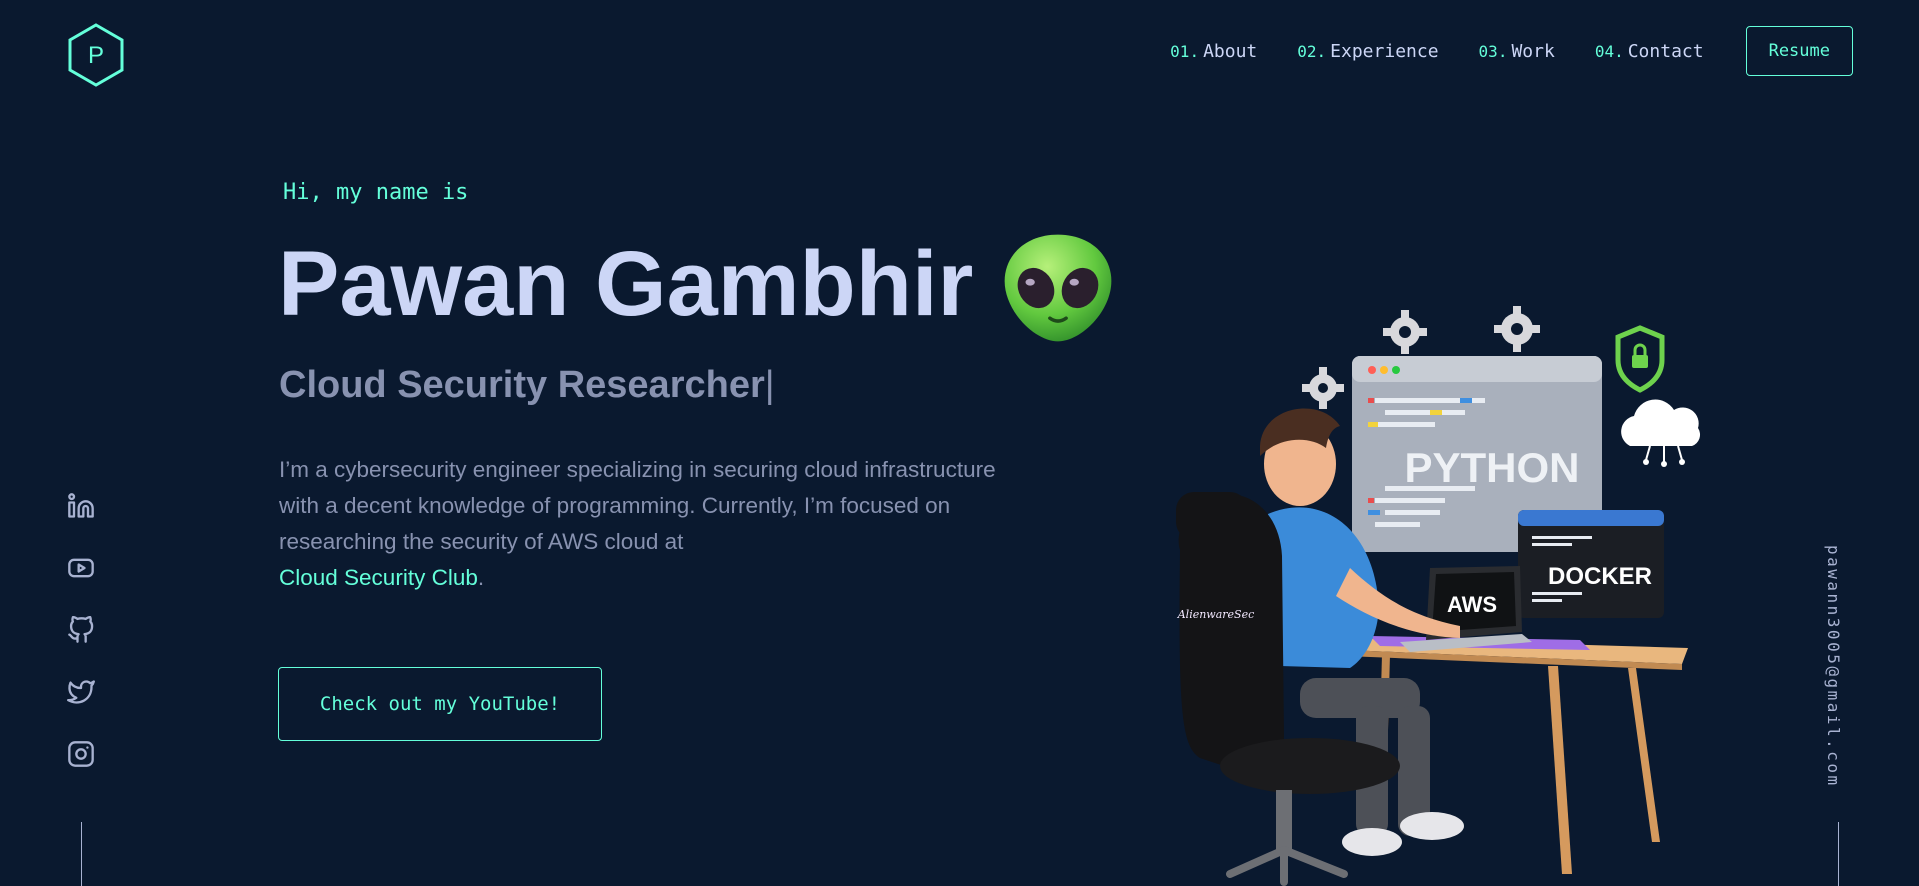 The height and width of the screenshot is (886, 1919). I want to click on left-rail-line, so click(81, 854).